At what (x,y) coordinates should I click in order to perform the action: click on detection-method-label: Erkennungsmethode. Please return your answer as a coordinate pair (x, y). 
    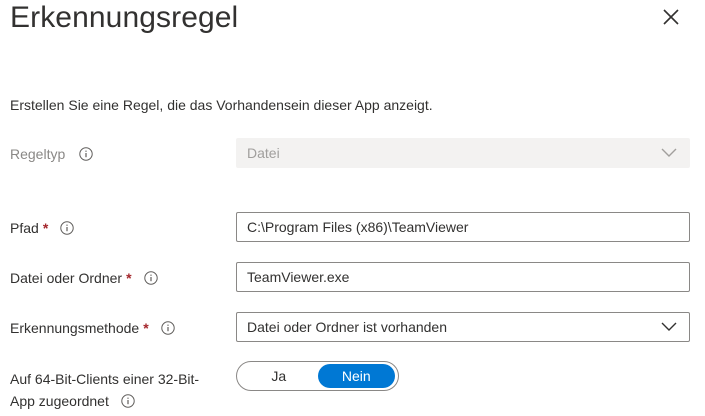
    Looking at the image, I should click on (75, 328).